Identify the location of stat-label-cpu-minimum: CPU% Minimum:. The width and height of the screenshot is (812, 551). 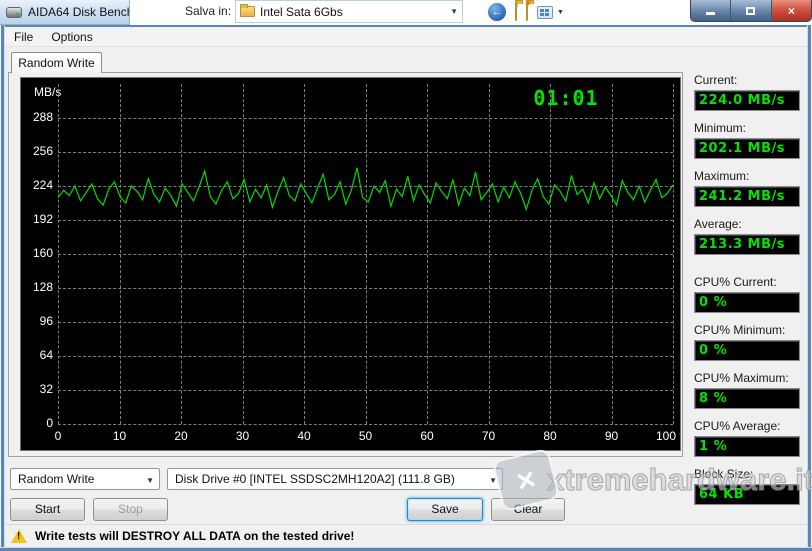
(740, 330).